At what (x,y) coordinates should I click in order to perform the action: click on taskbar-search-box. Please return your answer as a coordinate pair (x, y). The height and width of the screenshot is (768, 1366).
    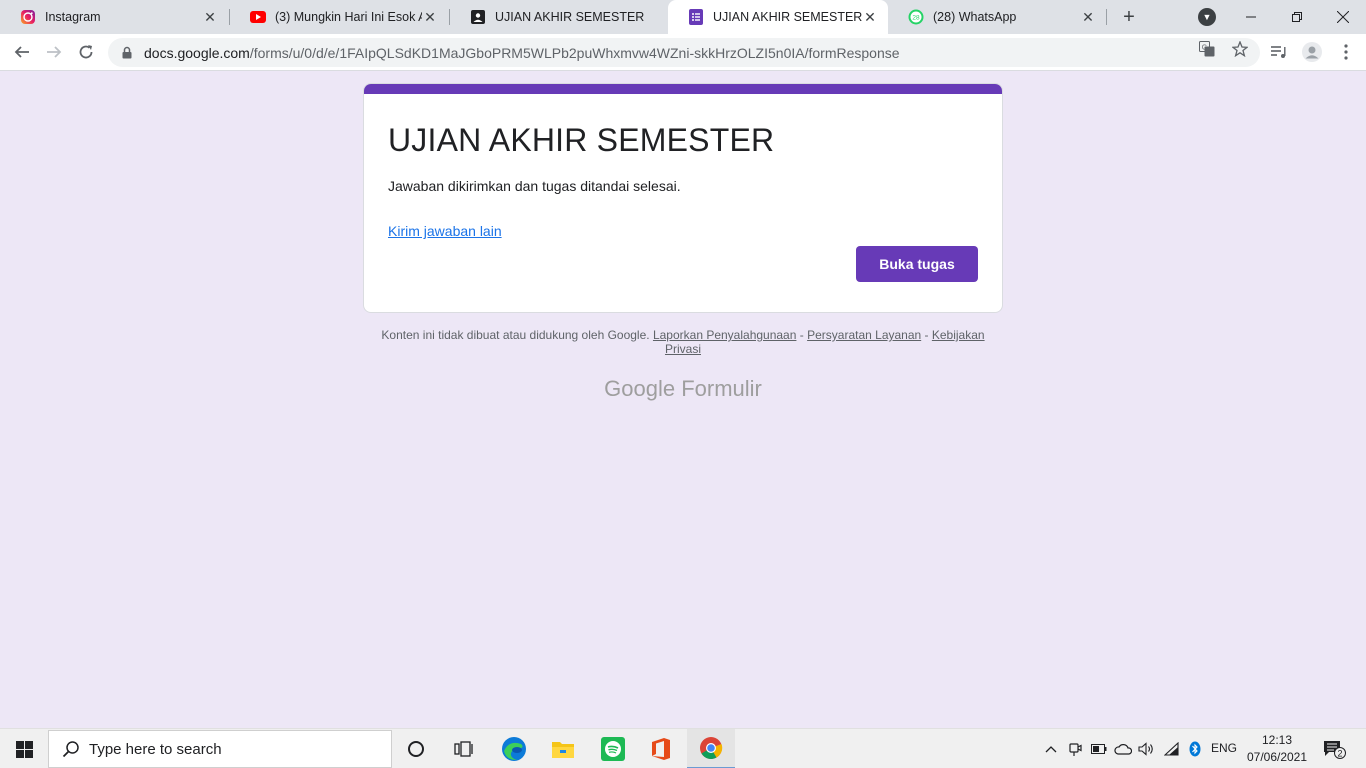
    Looking at the image, I should click on (220, 749).